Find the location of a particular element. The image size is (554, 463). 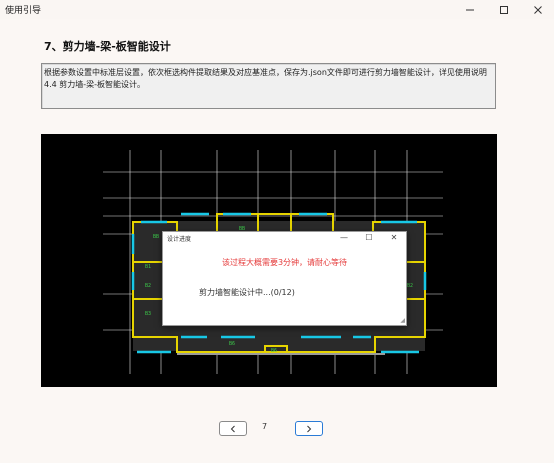

window-title: 使用引导 is located at coordinates (23, 11).